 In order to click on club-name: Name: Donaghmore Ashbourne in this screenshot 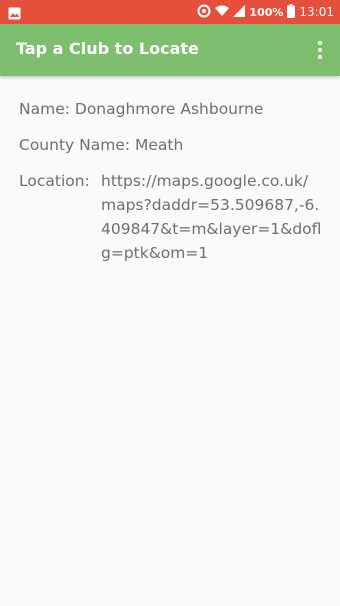, I will do `click(141, 109)`.